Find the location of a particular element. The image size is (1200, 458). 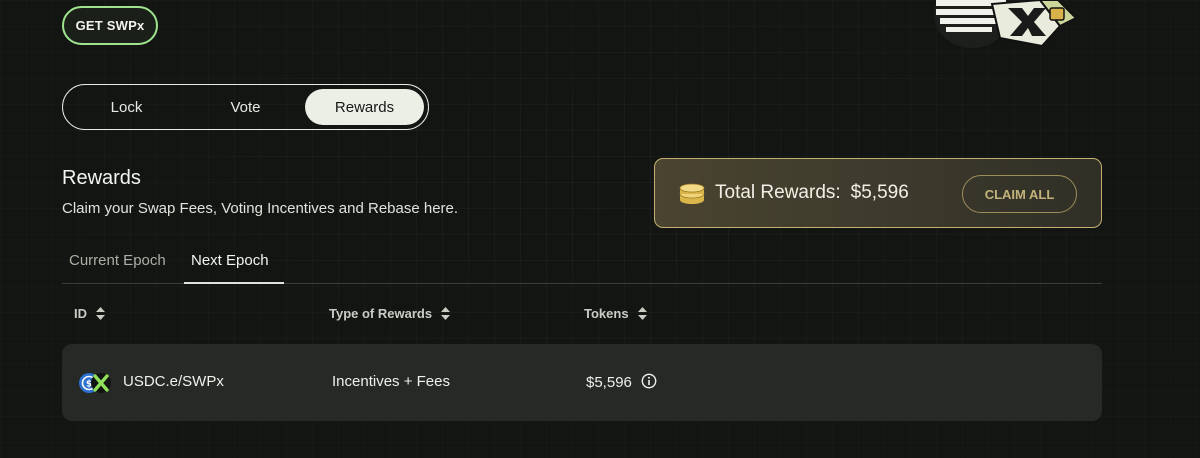

get-swpx-button: GET SWPx is located at coordinates (110, 25).